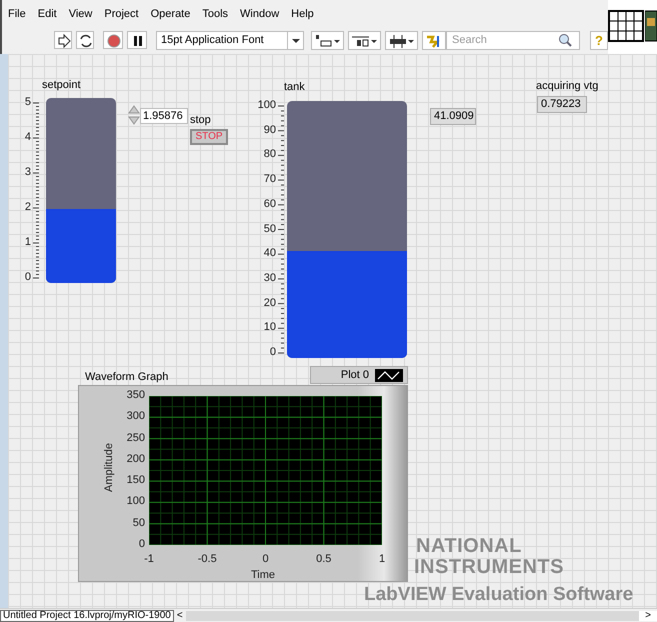 This screenshot has height=622, width=657. What do you see at coordinates (135, 480) in the screenshot?
I see `y-tick-label: 150` at bounding box center [135, 480].